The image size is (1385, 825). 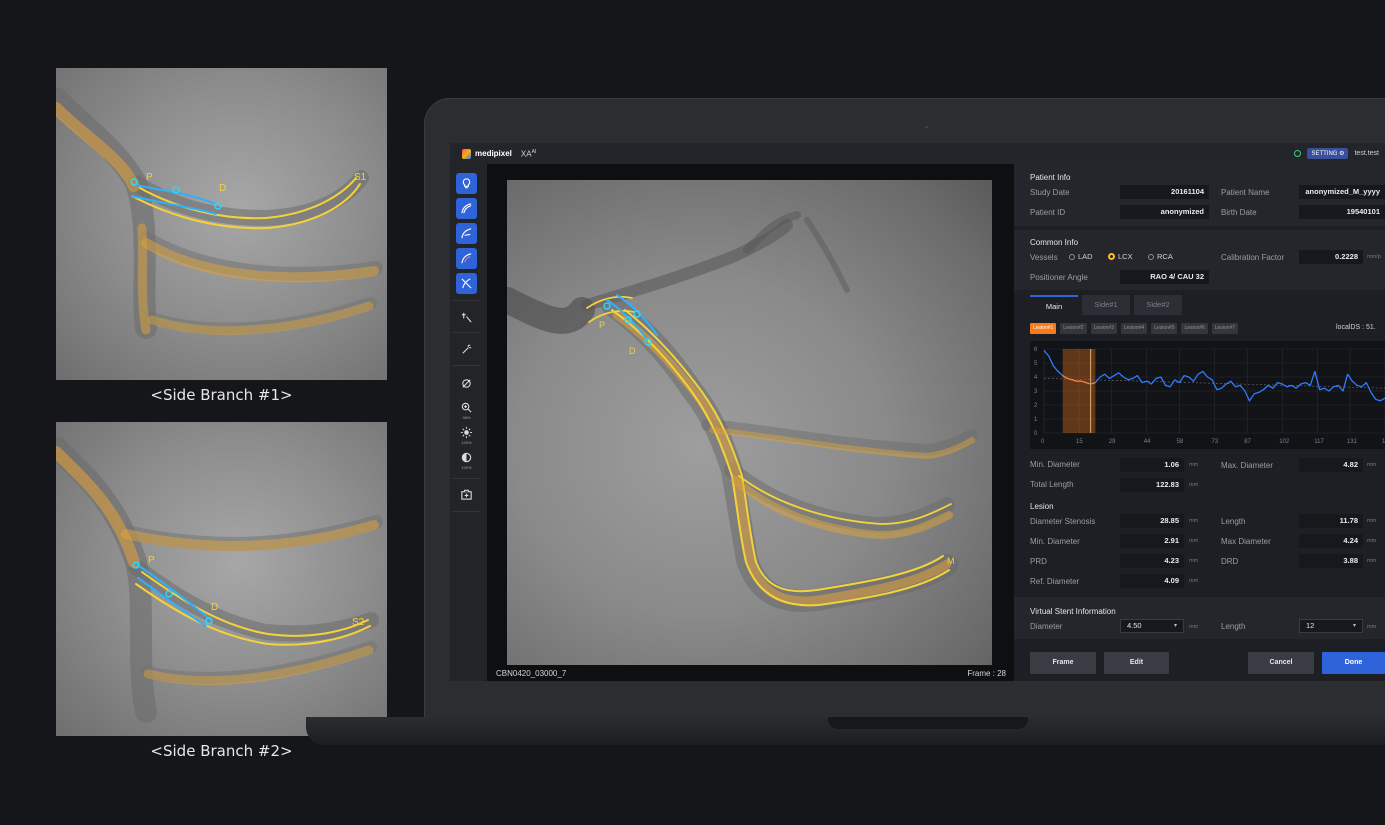 What do you see at coordinates (602, 325) in the screenshot?
I see `viewer-label-p: P` at bounding box center [602, 325].